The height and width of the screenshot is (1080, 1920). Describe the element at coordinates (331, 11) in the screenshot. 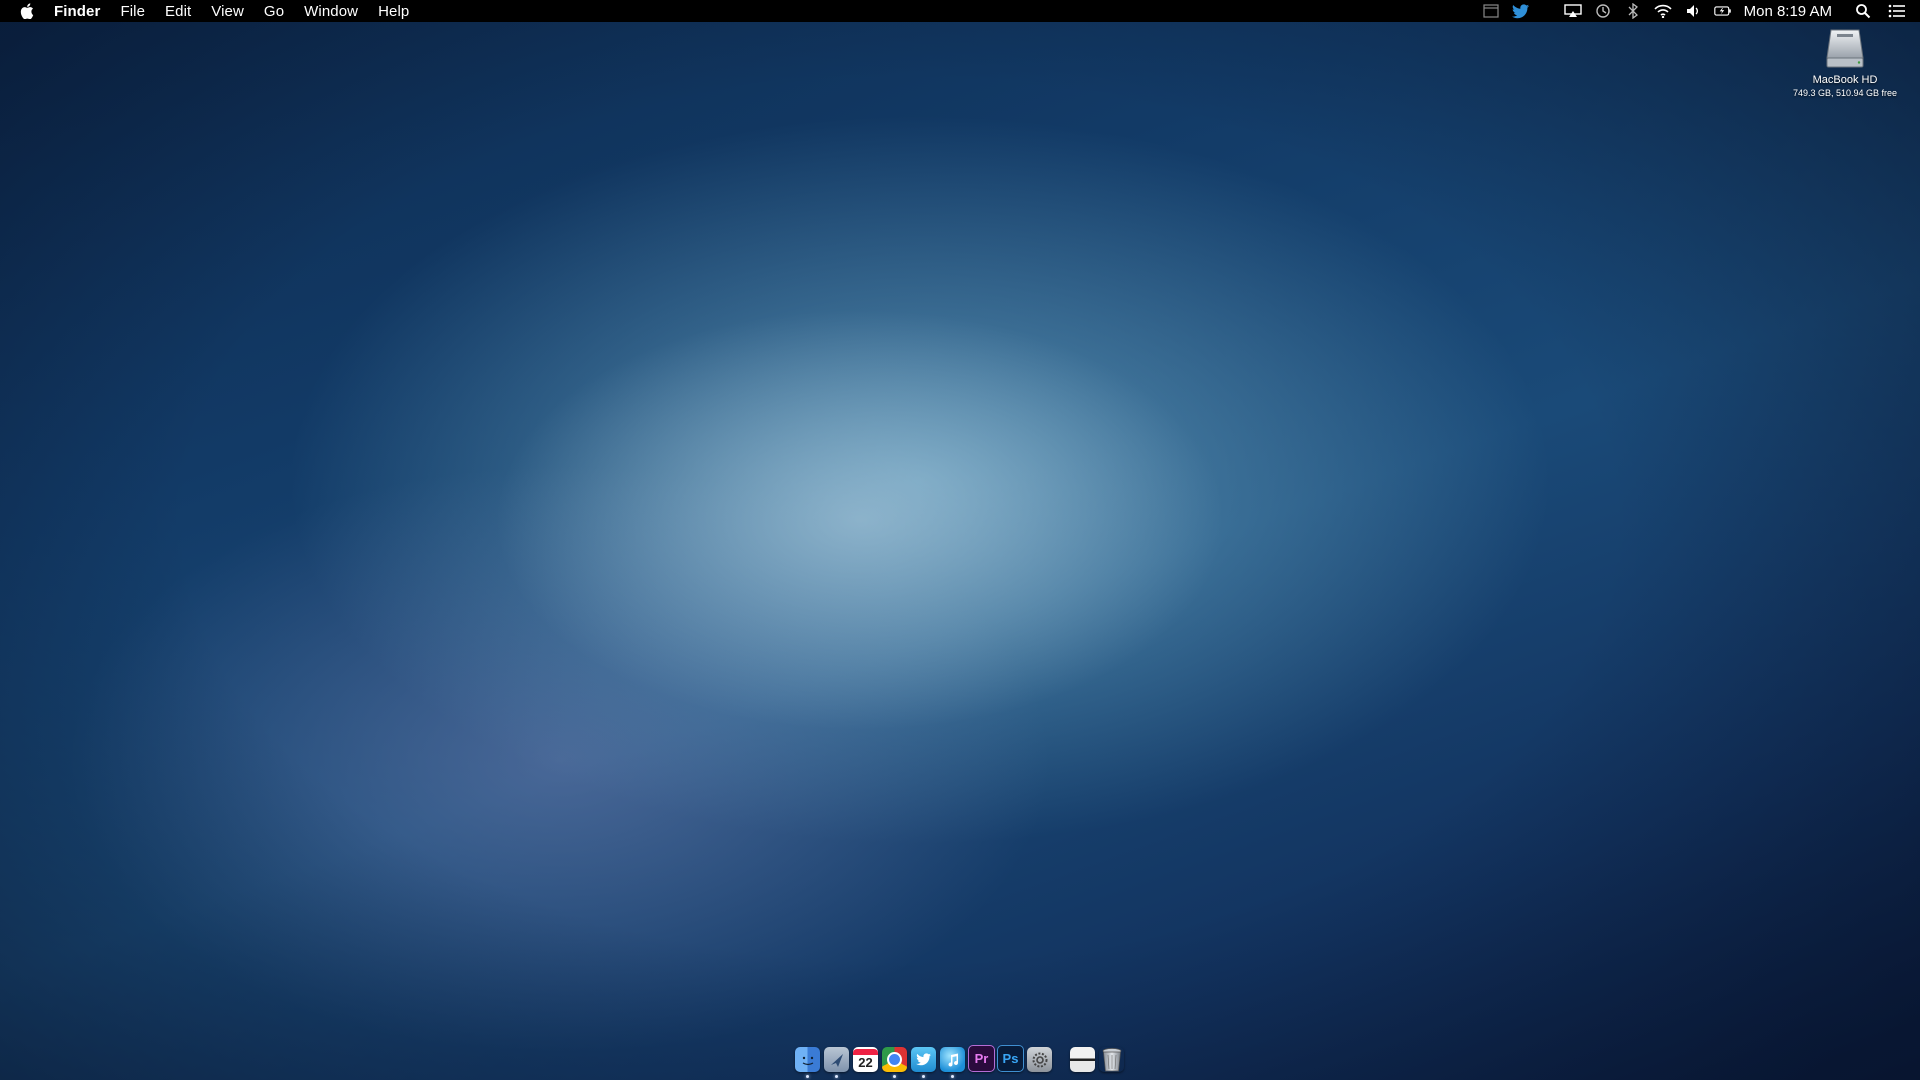

I see `menu-window: Window` at that location.